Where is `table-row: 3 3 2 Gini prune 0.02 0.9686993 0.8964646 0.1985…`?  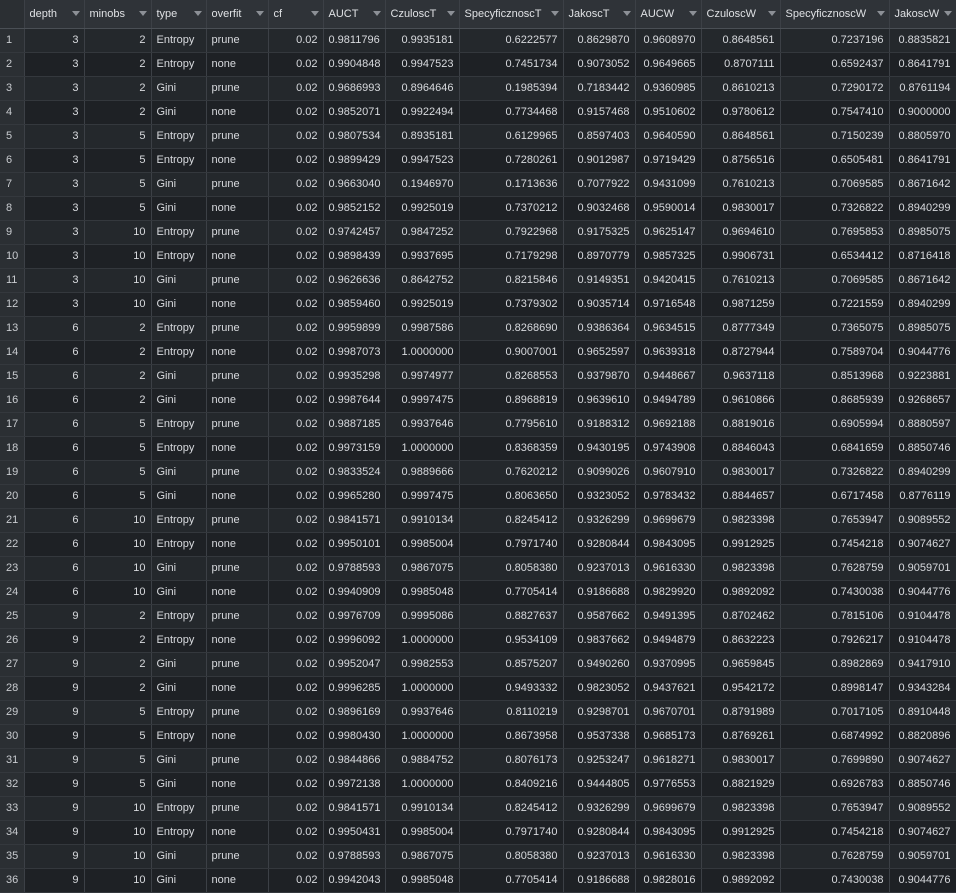
table-row: 3 3 2 Gini prune 0.02 0.9686993 0.8964646 0.1985… is located at coordinates (478, 88).